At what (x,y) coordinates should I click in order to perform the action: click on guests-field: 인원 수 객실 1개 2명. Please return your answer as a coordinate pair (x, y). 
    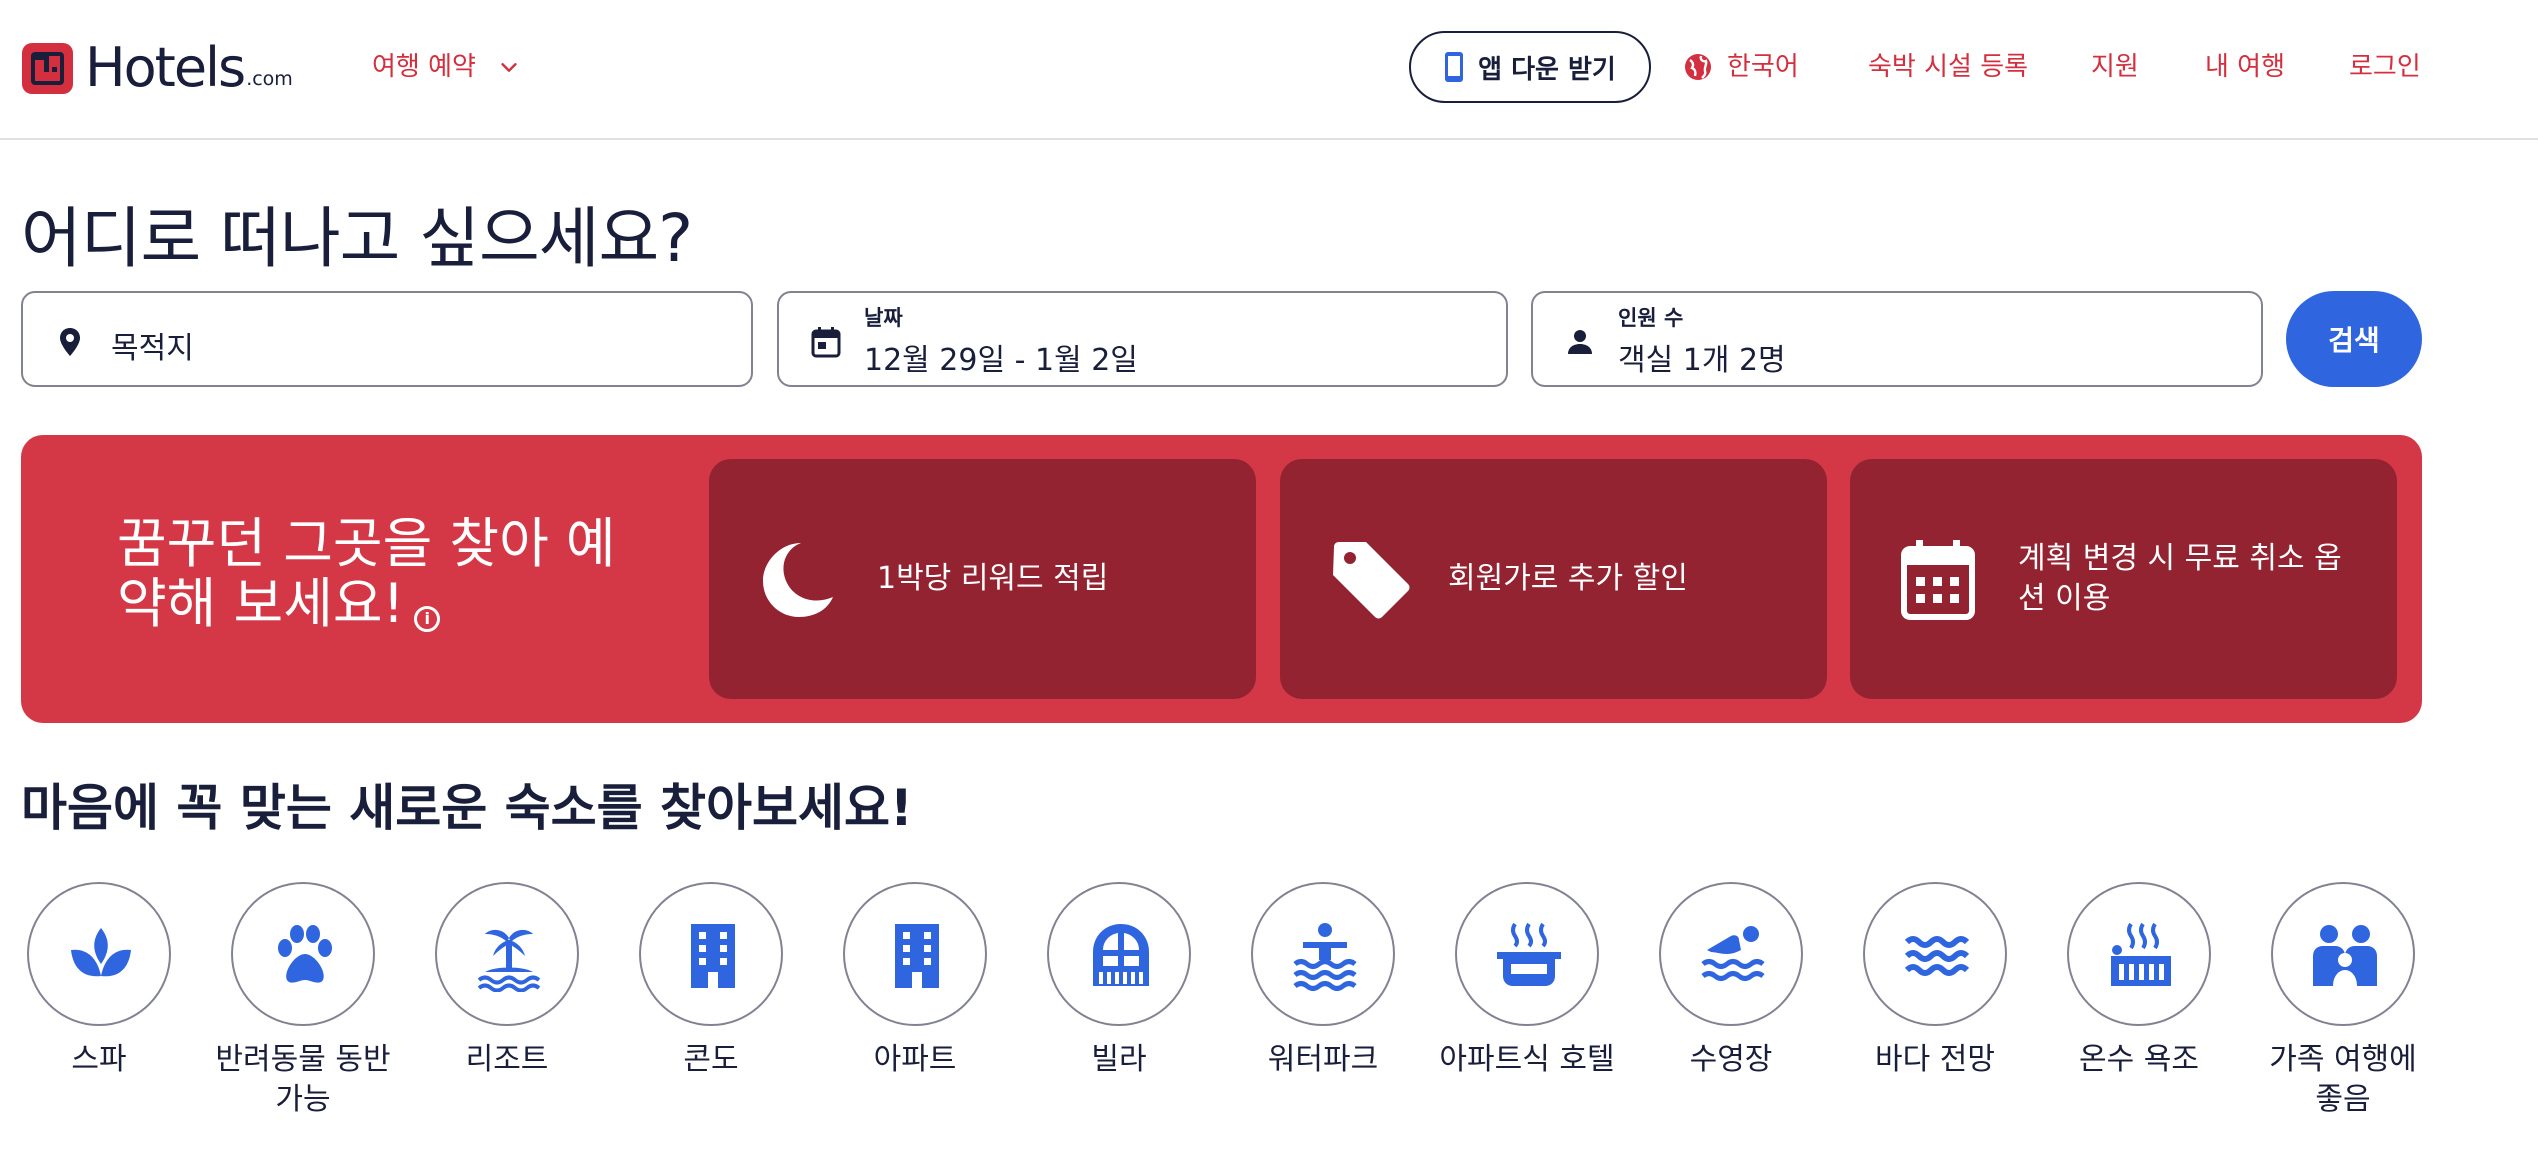
    Looking at the image, I should click on (1897, 339).